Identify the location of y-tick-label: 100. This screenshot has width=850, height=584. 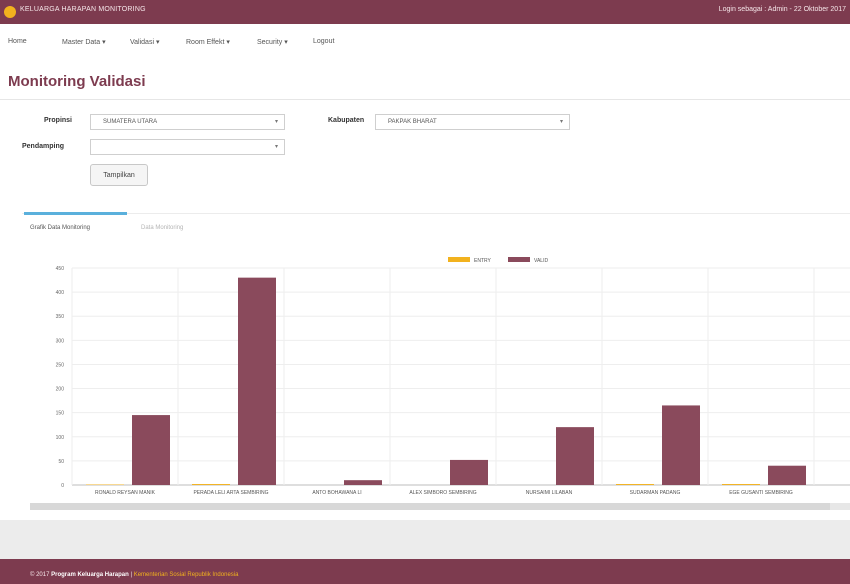
(60, 438).